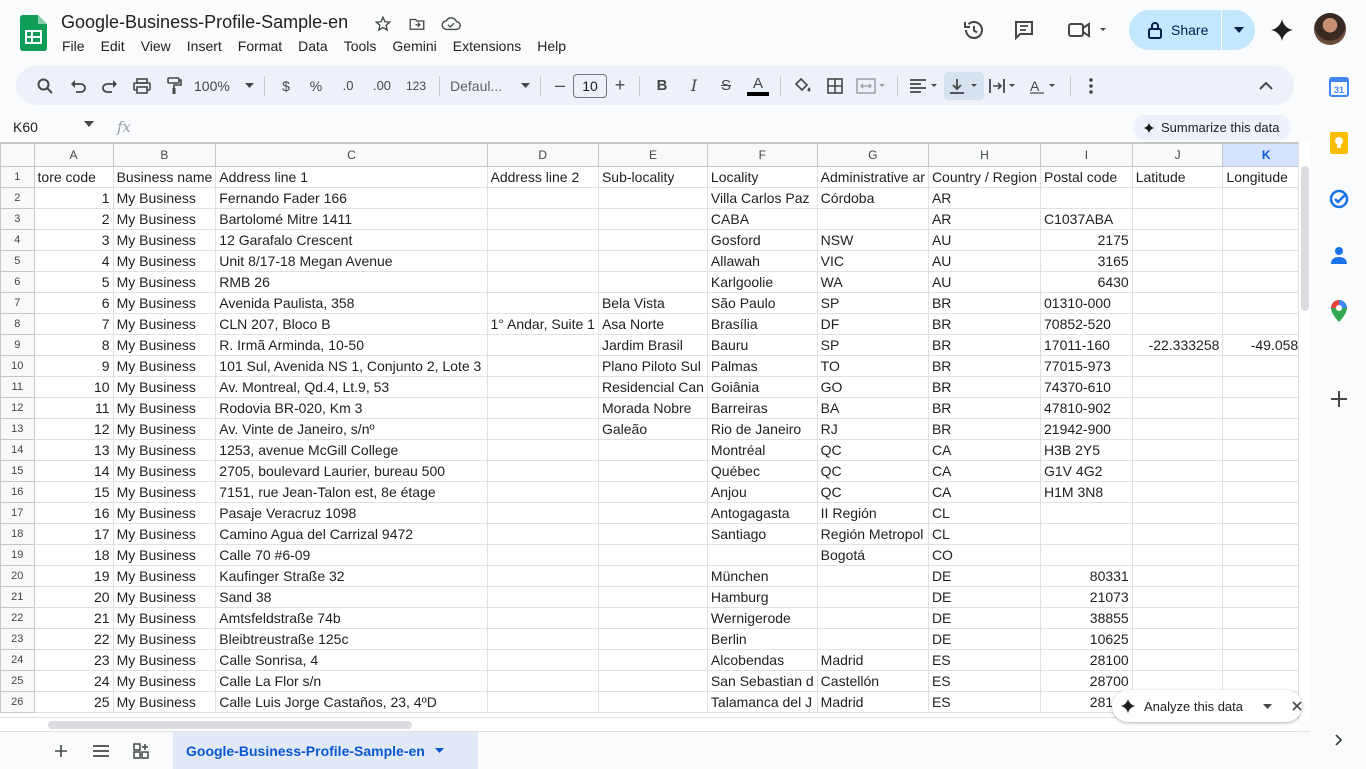  Describe the element at coordinates (762, 429) in the screenshot. I see `cell: Rio de Janeiro` at that location.